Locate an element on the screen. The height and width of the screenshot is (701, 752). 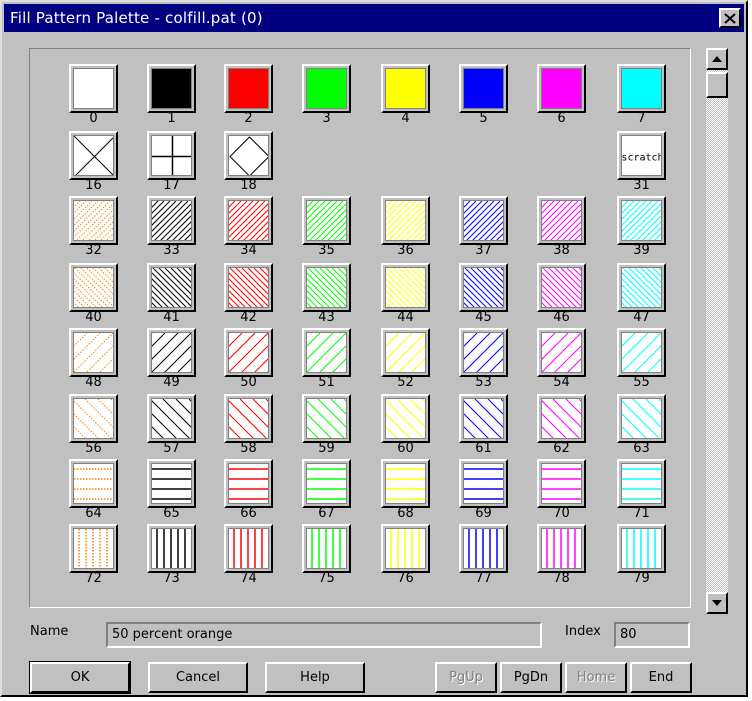
pattern-index-label: 56 is located at coordinates (93, 448).